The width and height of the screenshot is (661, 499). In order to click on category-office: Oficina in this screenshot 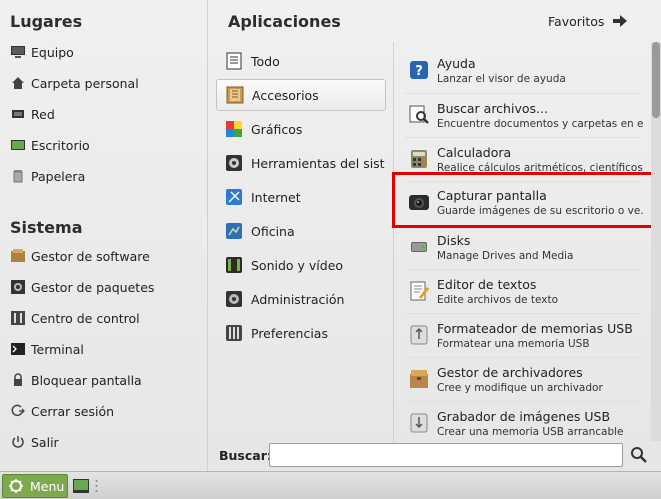, I will do `click(301, 231)`.